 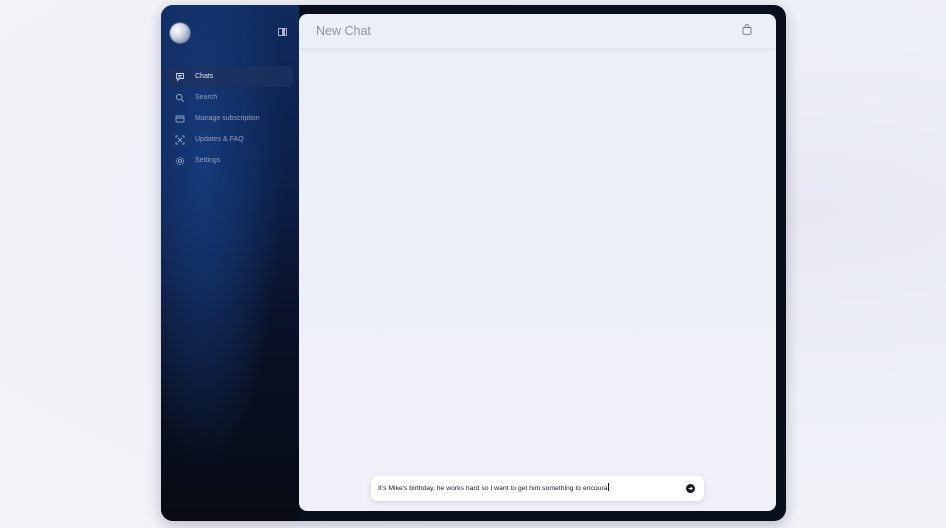 What do you see at coordinates (747, 29) in the screenshot?
I see `shopping-bag-icon` at bounding box center [747, 29].